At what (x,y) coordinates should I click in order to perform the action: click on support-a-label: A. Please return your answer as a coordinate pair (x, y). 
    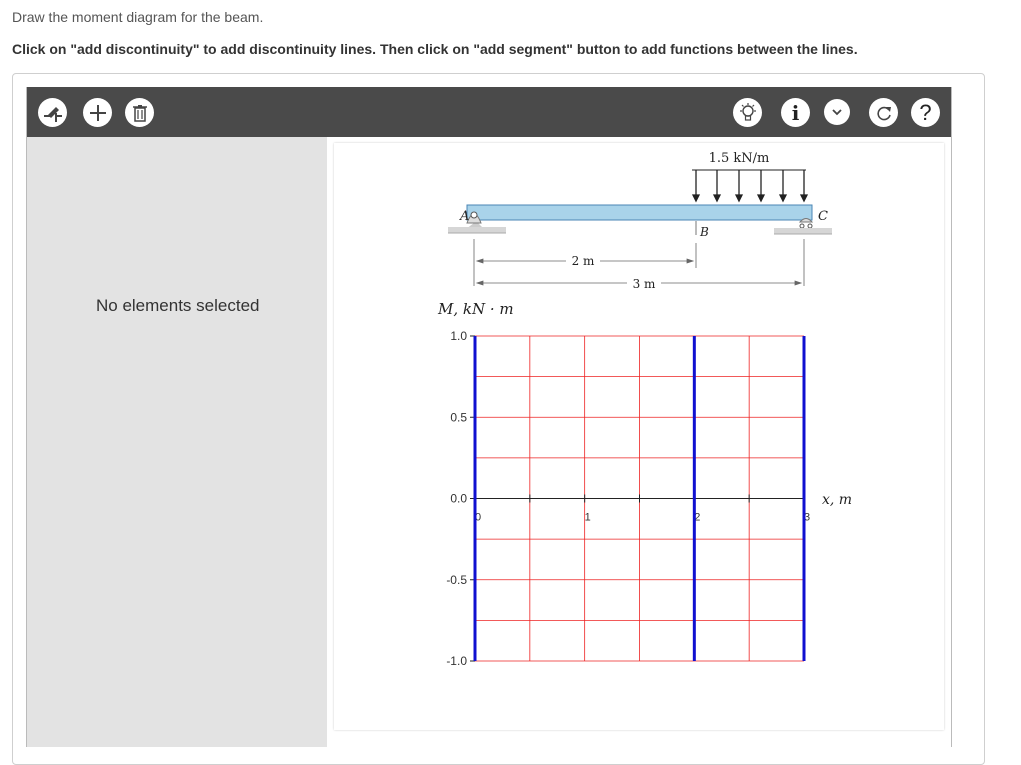
    Looking at the image, I should click on (464, 216).